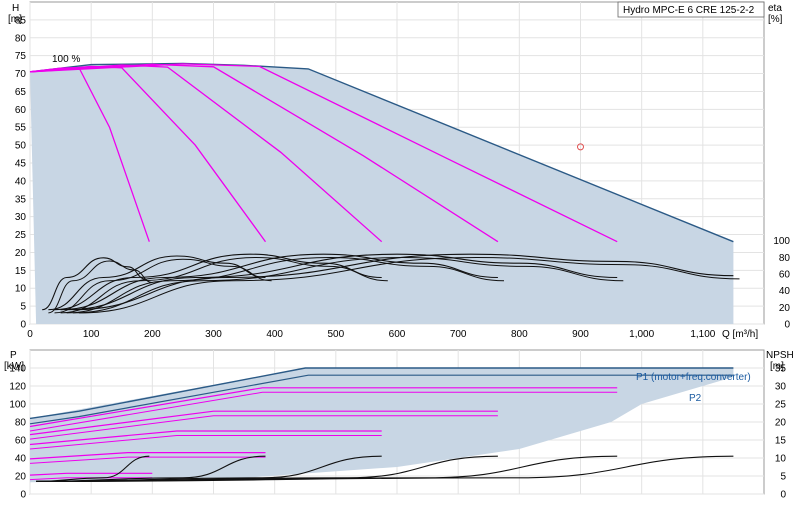 This screenshot has width=800, height=520. Describe the element at coordinates (15, 8) in the screenshot. I see `y-left-label: H` at that location.